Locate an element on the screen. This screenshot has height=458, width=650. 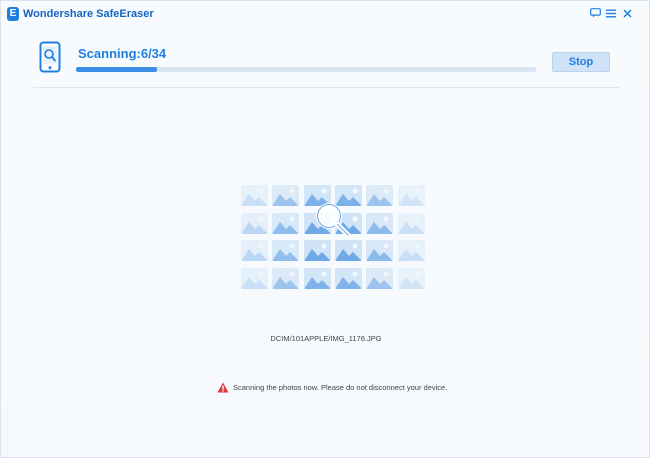
scan-progress-title: Scanning:6/34 is located at coordinates (122, 53).